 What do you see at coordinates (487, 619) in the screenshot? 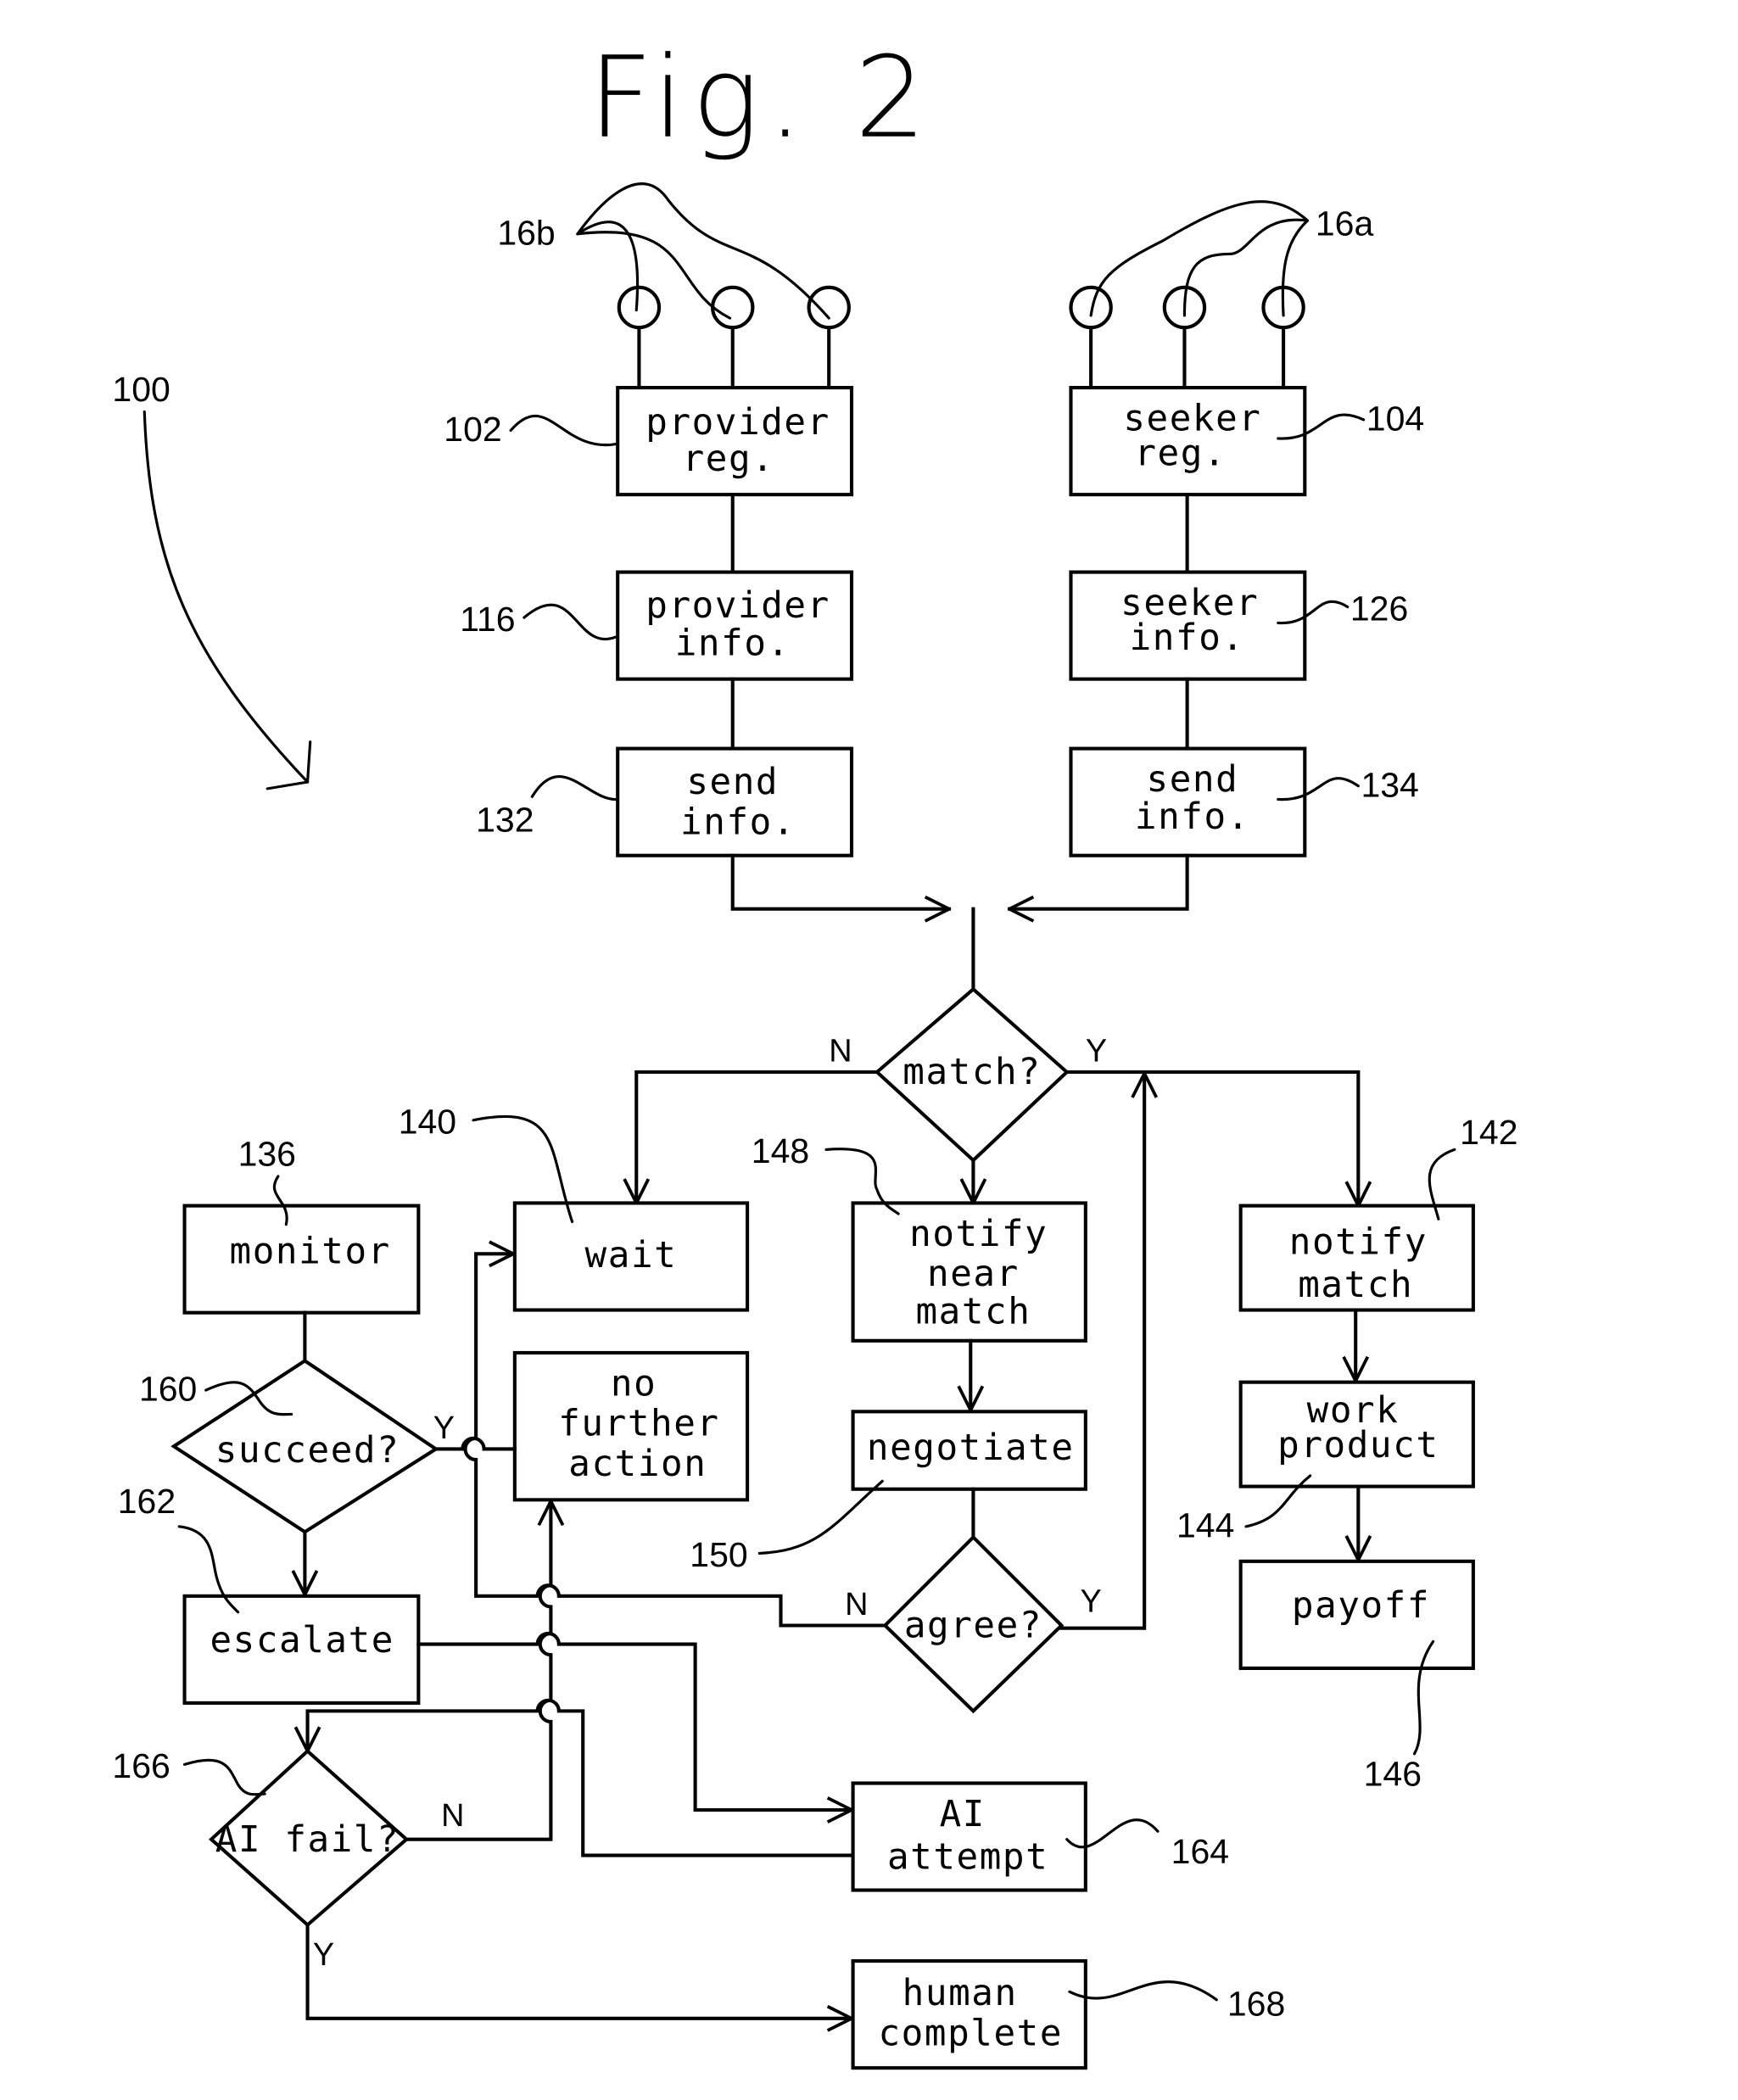
I see `ref-116: 116` at bounding box center [487, 619].